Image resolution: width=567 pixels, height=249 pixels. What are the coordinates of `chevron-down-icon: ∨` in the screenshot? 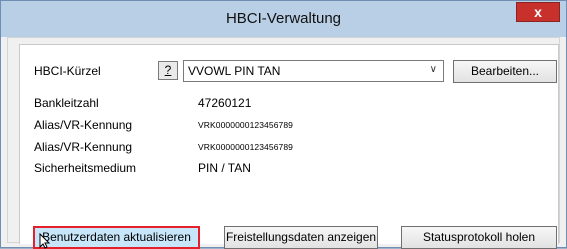 It's located at (433, 69).